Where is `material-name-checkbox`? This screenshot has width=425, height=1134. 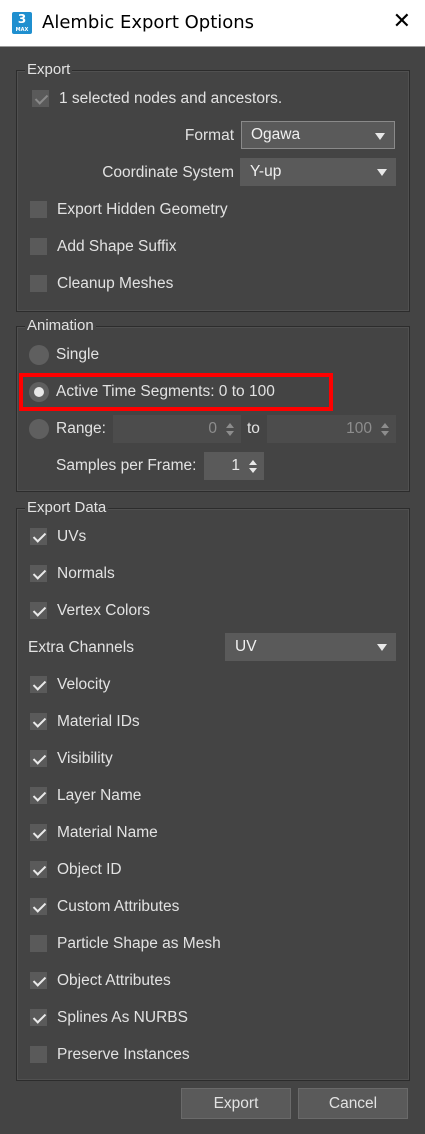
material-name-checkbox is located at coordinates (38, 832).